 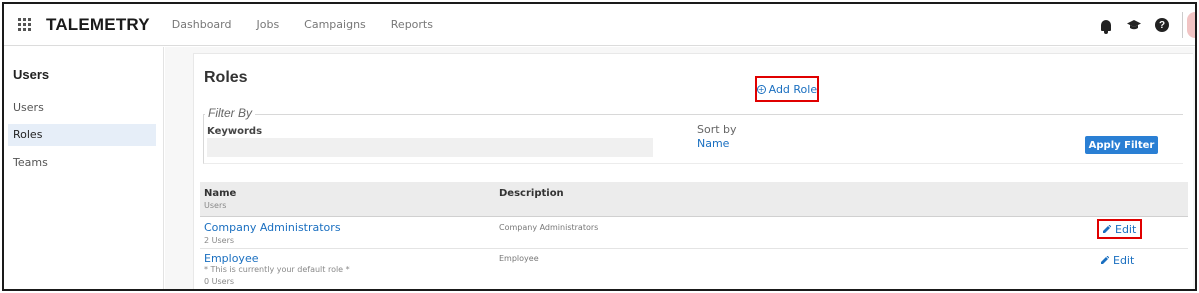 What do you see at coordinates (231, 258) in the screenshot?
I see `role-name-link: Employee` at bounding box center [231, 258].